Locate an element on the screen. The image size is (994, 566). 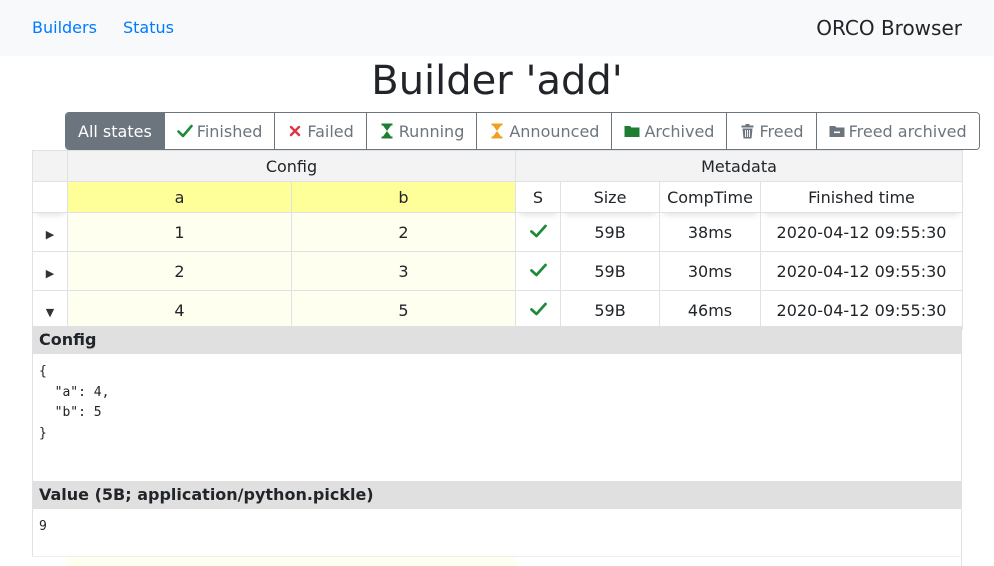
expand-column-header is located at coordinates (50, 197).